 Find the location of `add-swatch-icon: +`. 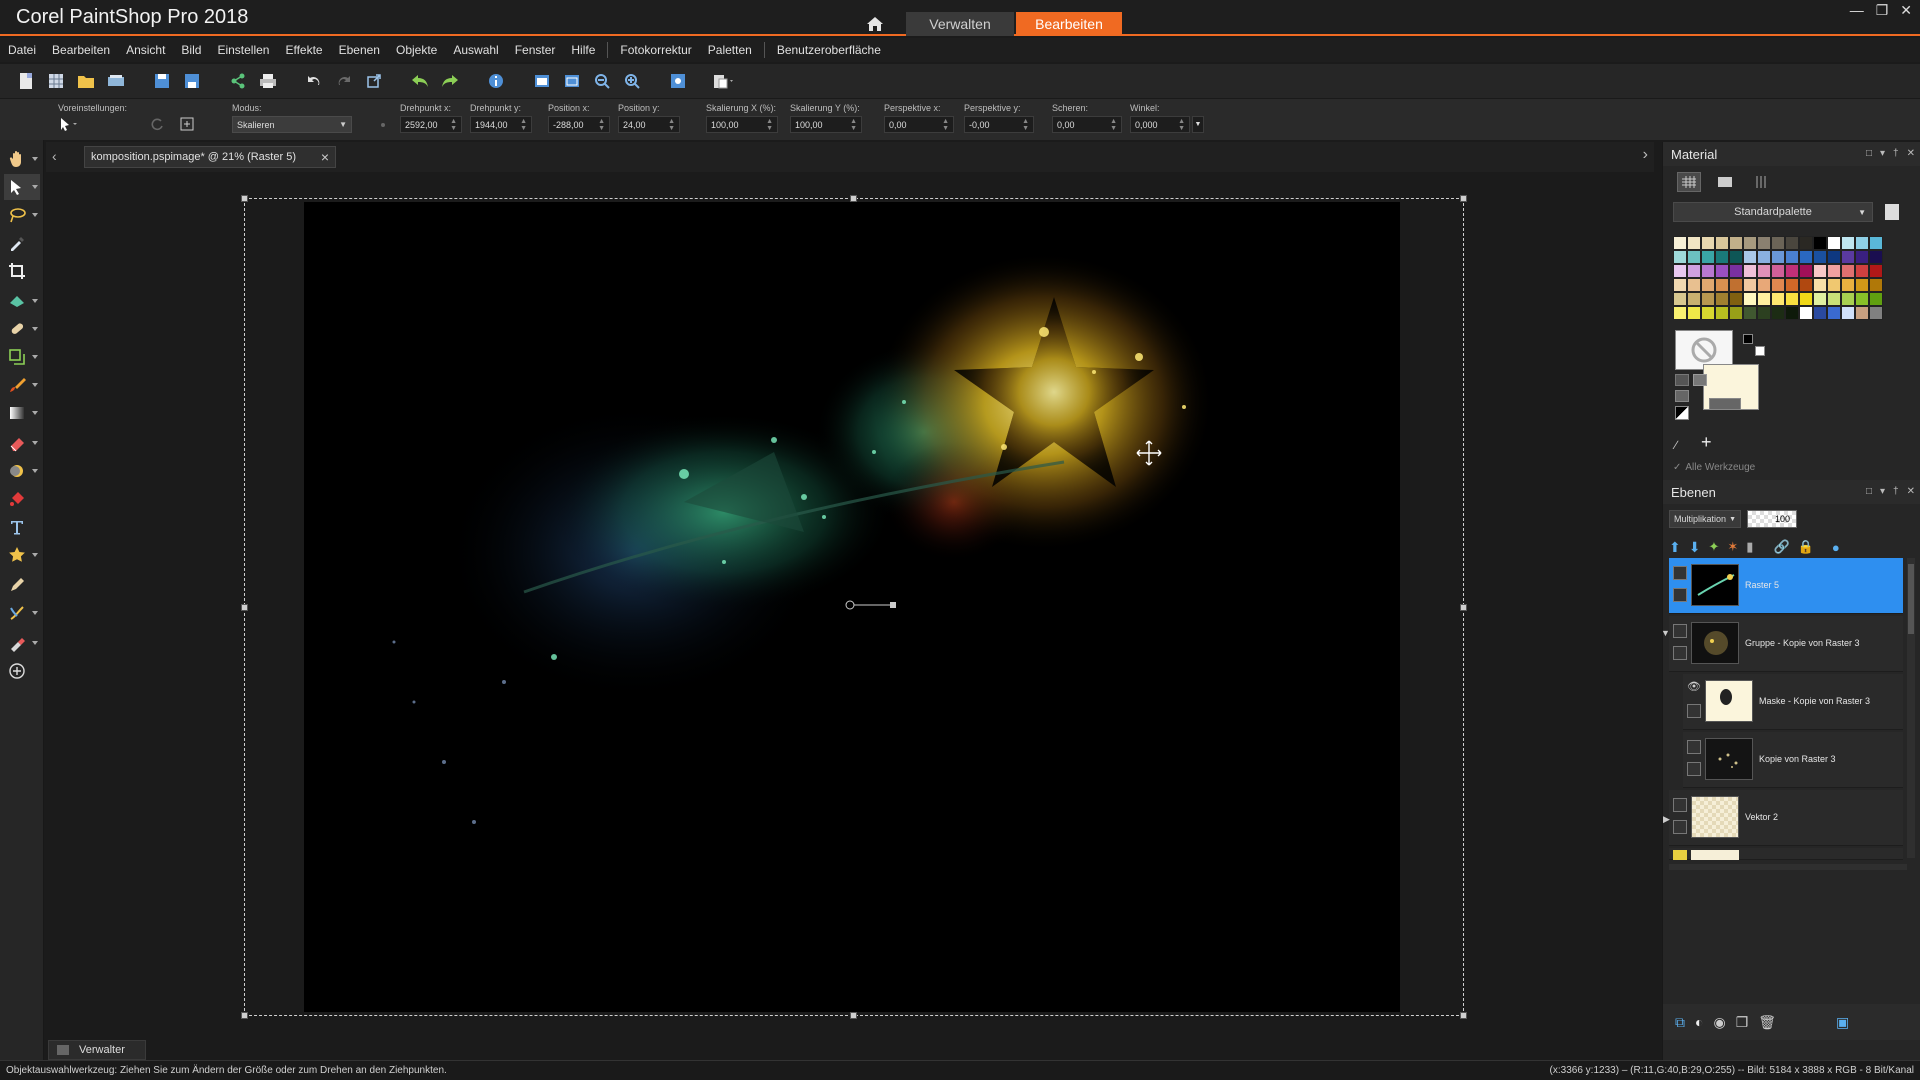

add-swatch-icon: + is located at coordinates (1706, 442).